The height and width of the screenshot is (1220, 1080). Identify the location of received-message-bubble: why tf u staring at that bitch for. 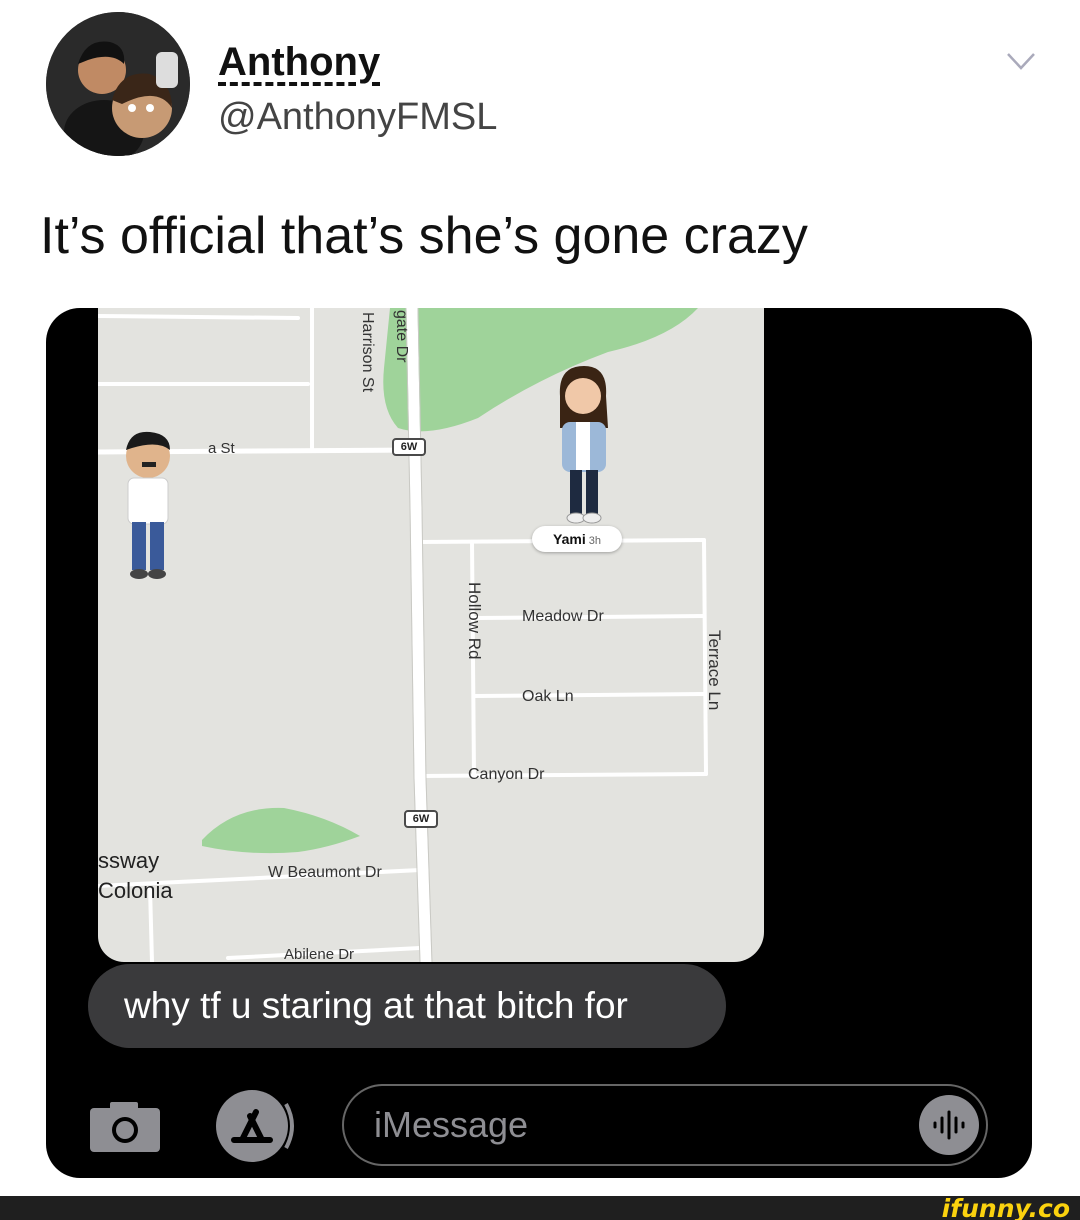
(407, 1006).